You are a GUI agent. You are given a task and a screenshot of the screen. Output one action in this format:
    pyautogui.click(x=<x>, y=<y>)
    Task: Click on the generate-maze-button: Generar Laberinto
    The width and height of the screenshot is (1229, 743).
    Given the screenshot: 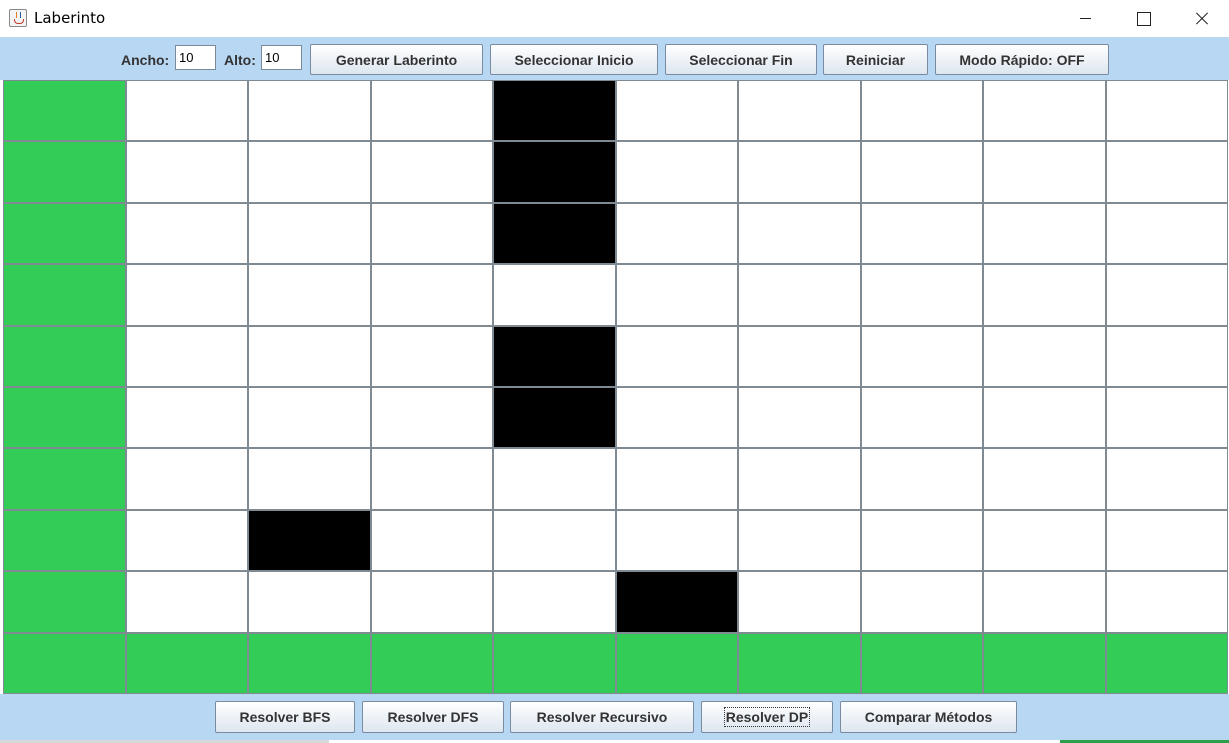 What is the action you would take?
    pyautogui.click(x=396, y=59)
    